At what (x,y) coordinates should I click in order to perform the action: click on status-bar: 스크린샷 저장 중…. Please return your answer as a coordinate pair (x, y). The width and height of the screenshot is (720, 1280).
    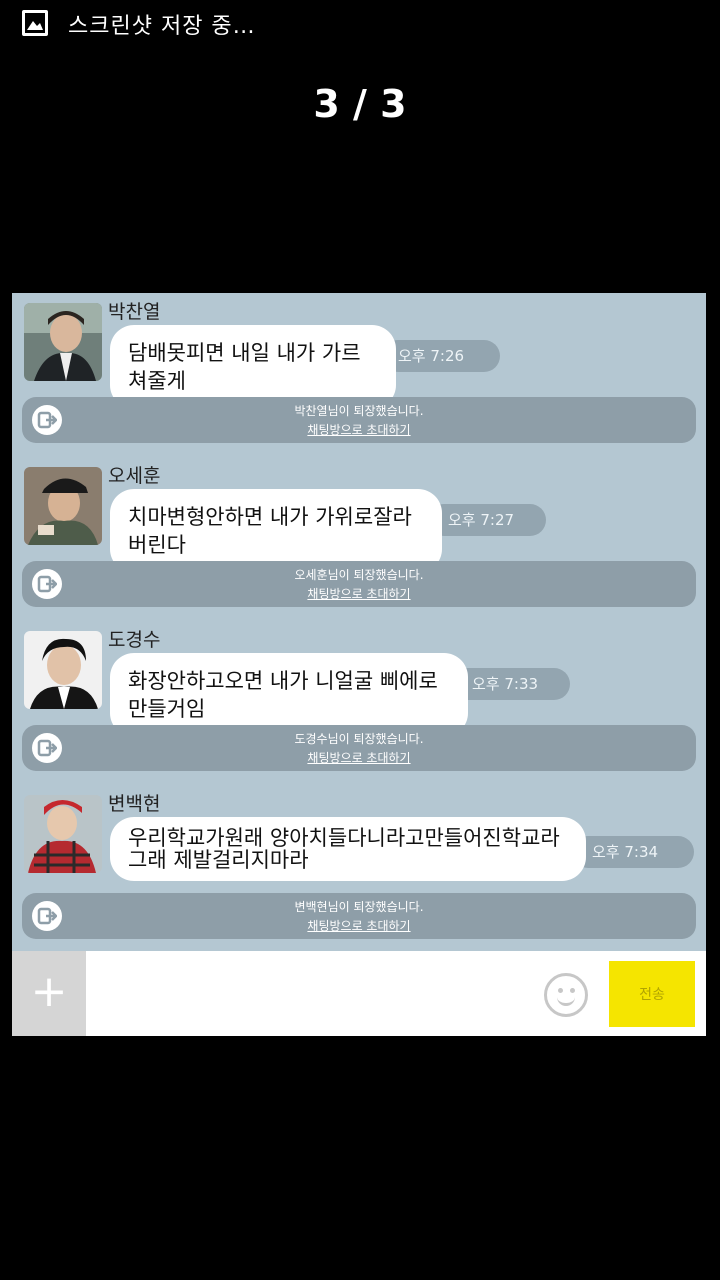
    Looking at the image, I should click on (360, 24).